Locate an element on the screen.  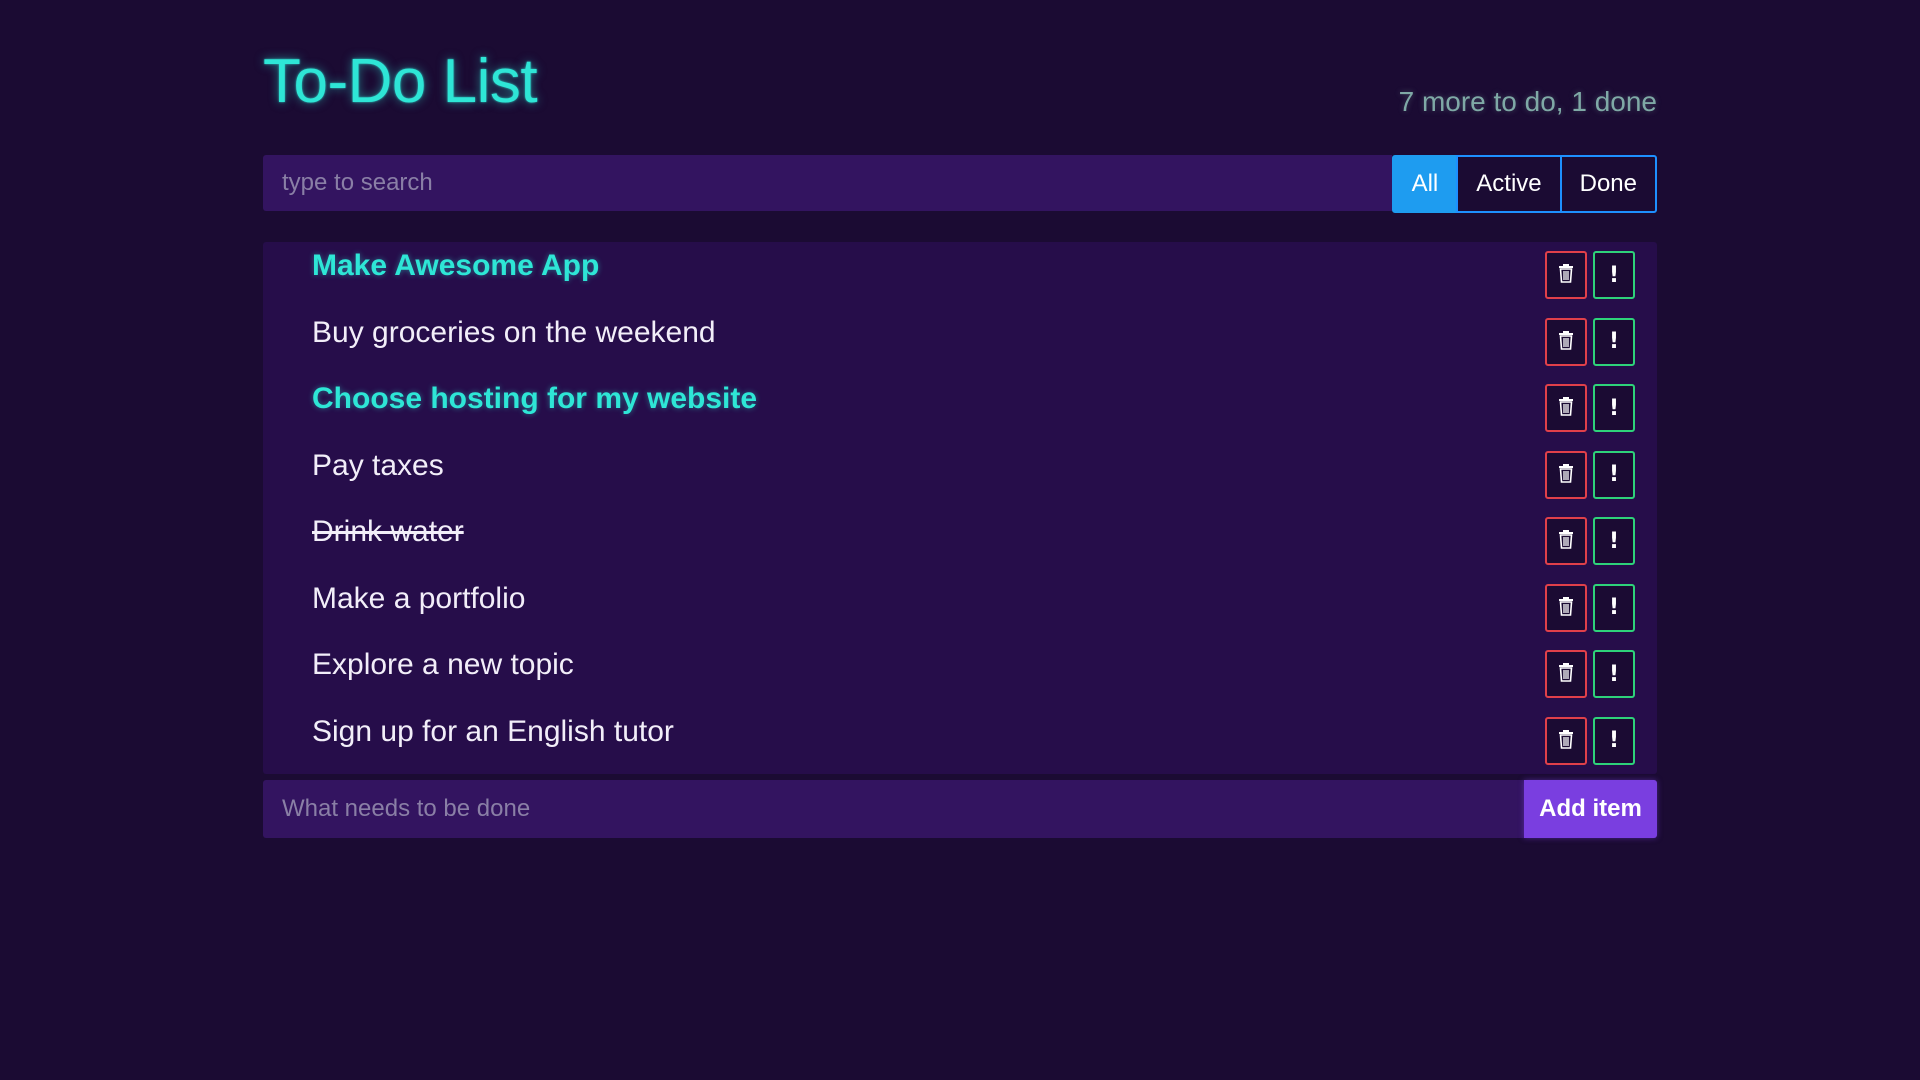
filter-done-button: Done is located at coordinates (1608, 184).